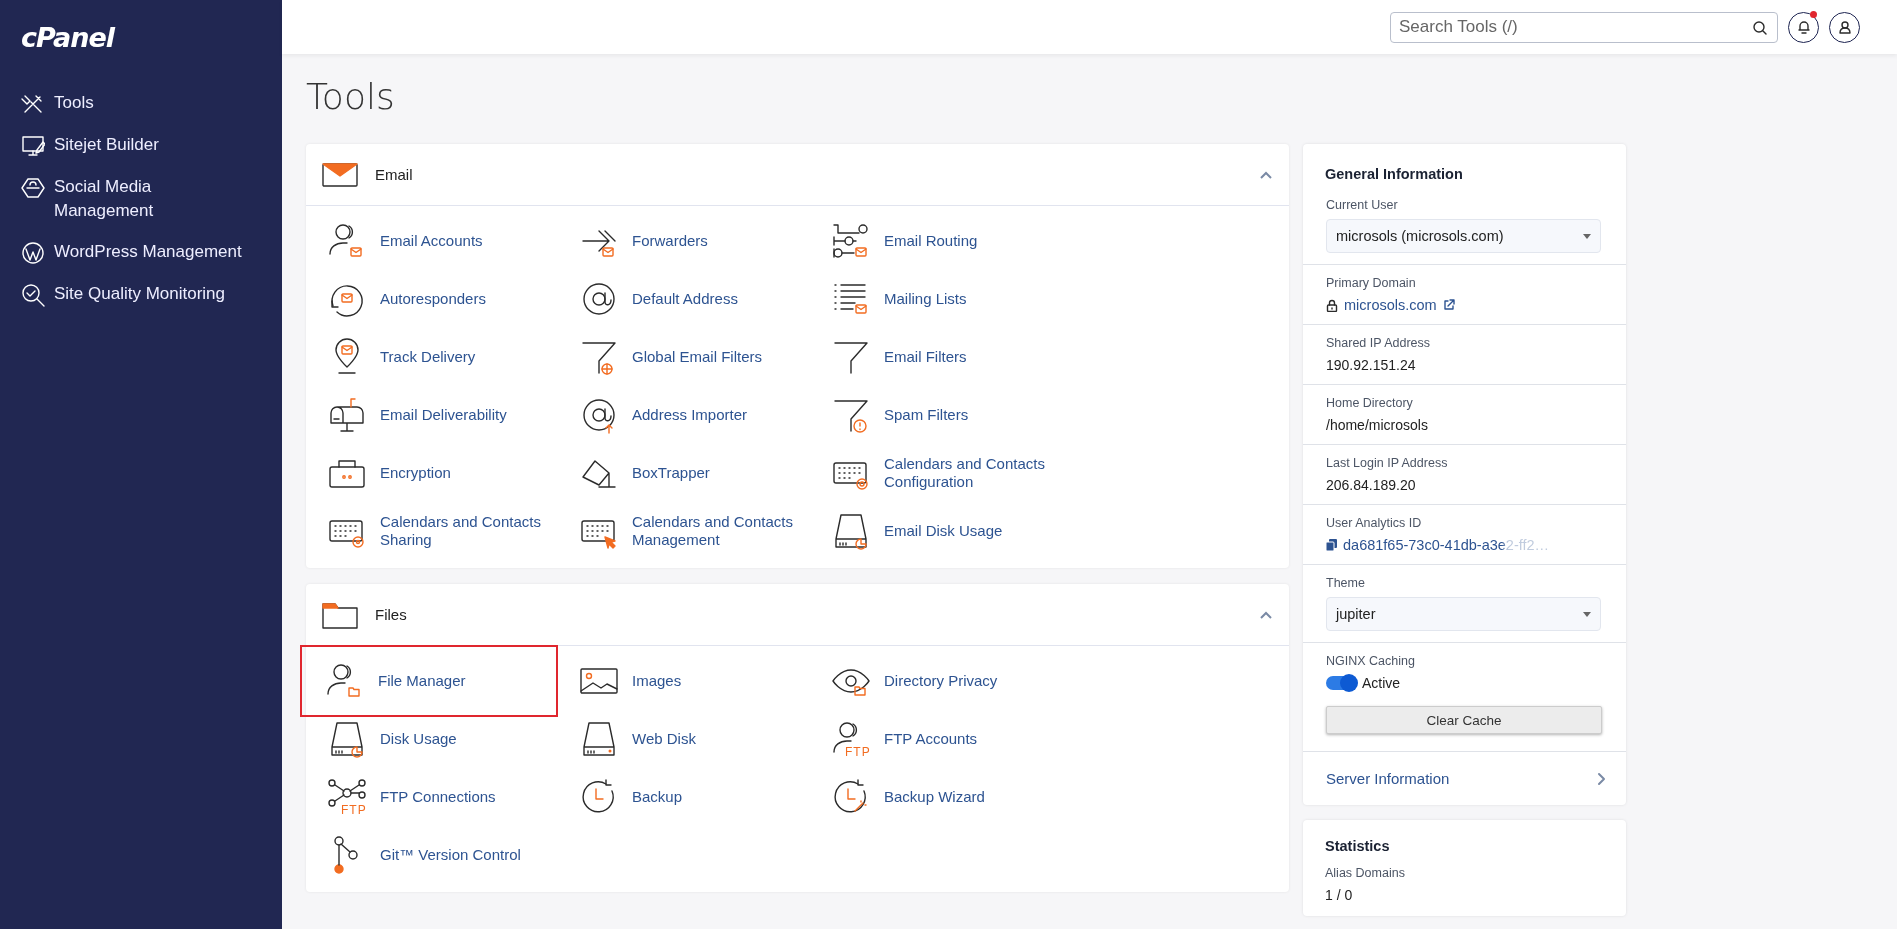 The image size is (1897, 929). What do you see at coordinates (146, 103) in the screenshot?
I see `sidebar-item: Tools` at bounding box center [146, 103].